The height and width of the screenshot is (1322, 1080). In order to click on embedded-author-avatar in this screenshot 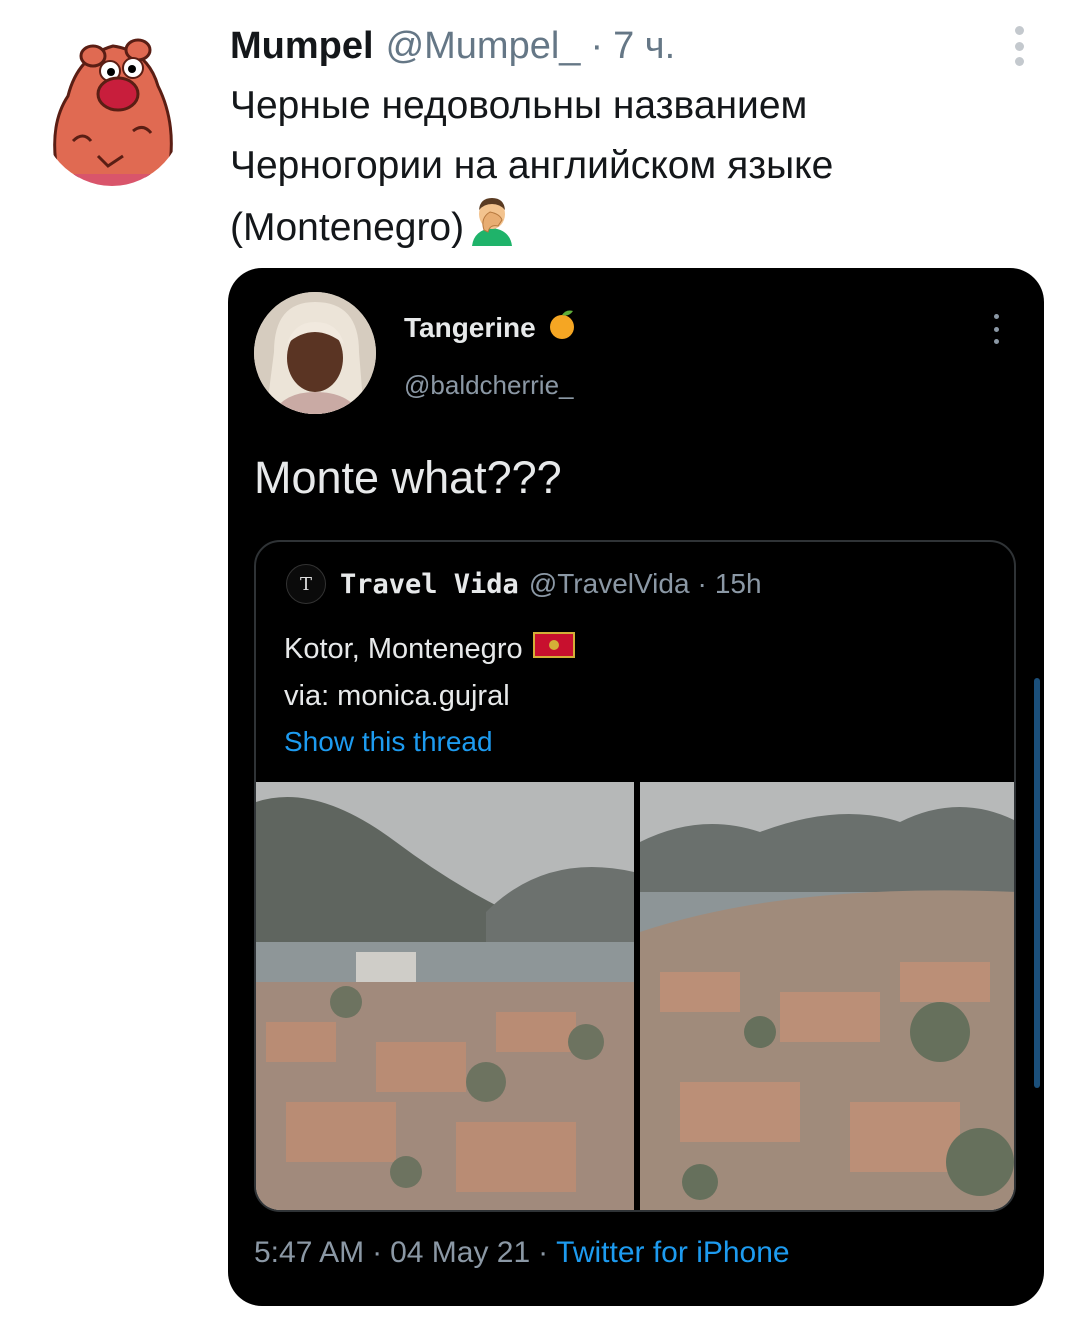, I will do `click(315, 353)`.